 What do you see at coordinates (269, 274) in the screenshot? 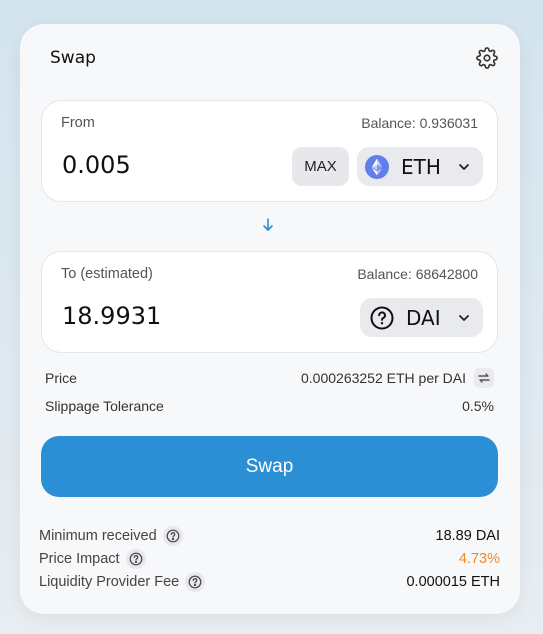
I see `to-panel-header: To (estimated) Balance: 68642800` at bounding box center [269, 274].